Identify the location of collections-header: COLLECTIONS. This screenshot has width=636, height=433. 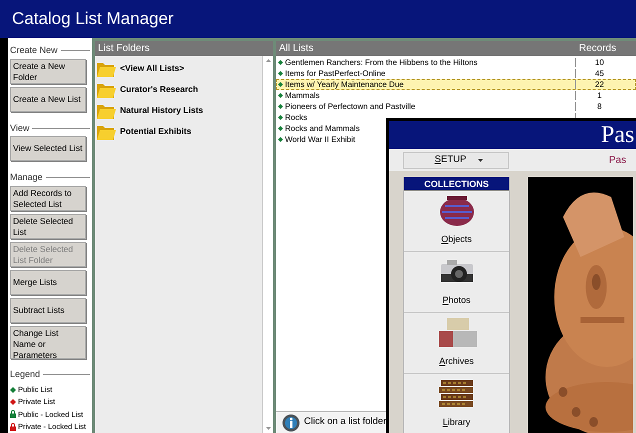
(456, 184).